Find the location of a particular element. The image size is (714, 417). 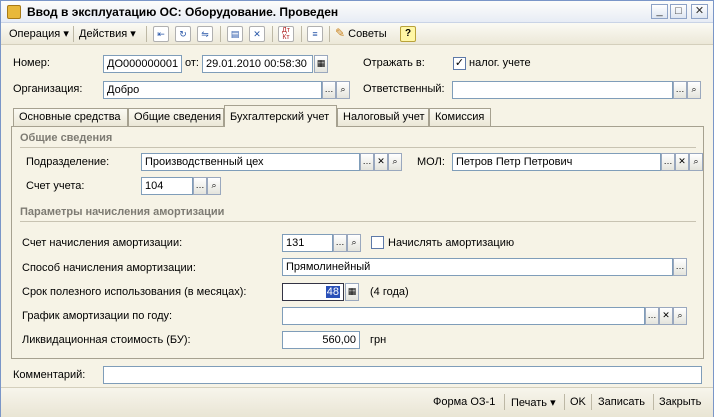

division-label: Подразделение: is located at coordinates (68, 162).